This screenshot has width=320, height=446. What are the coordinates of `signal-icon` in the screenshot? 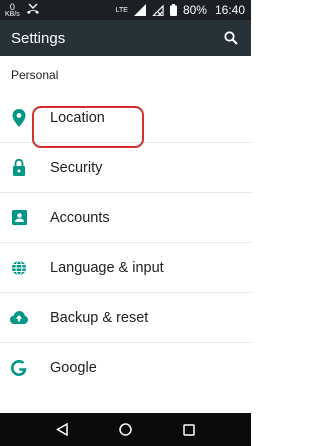 It's located at (139, 10).